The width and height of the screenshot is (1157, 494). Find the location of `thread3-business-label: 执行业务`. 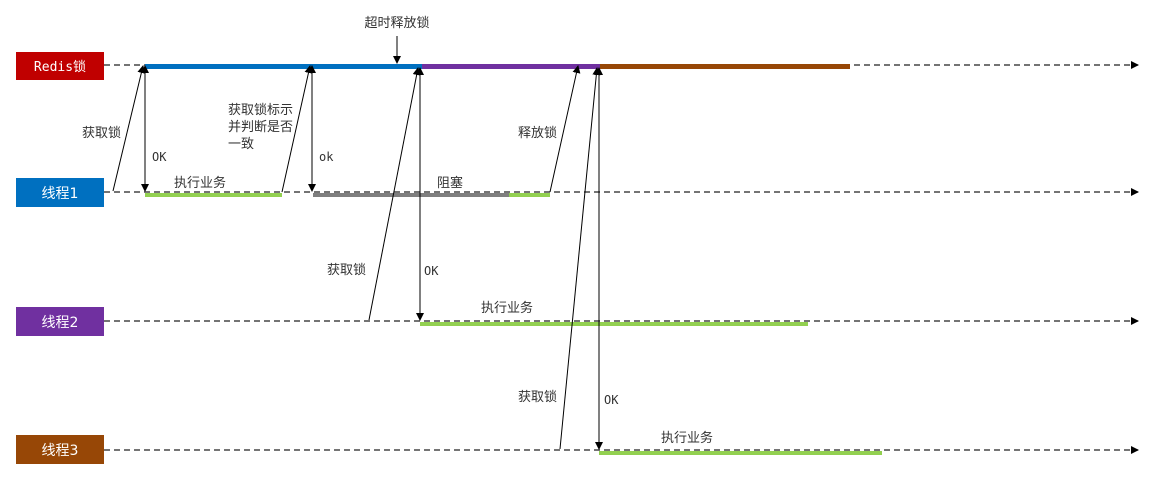

thread3-business-label: 执行业务 is located at coordinates (687, 438).